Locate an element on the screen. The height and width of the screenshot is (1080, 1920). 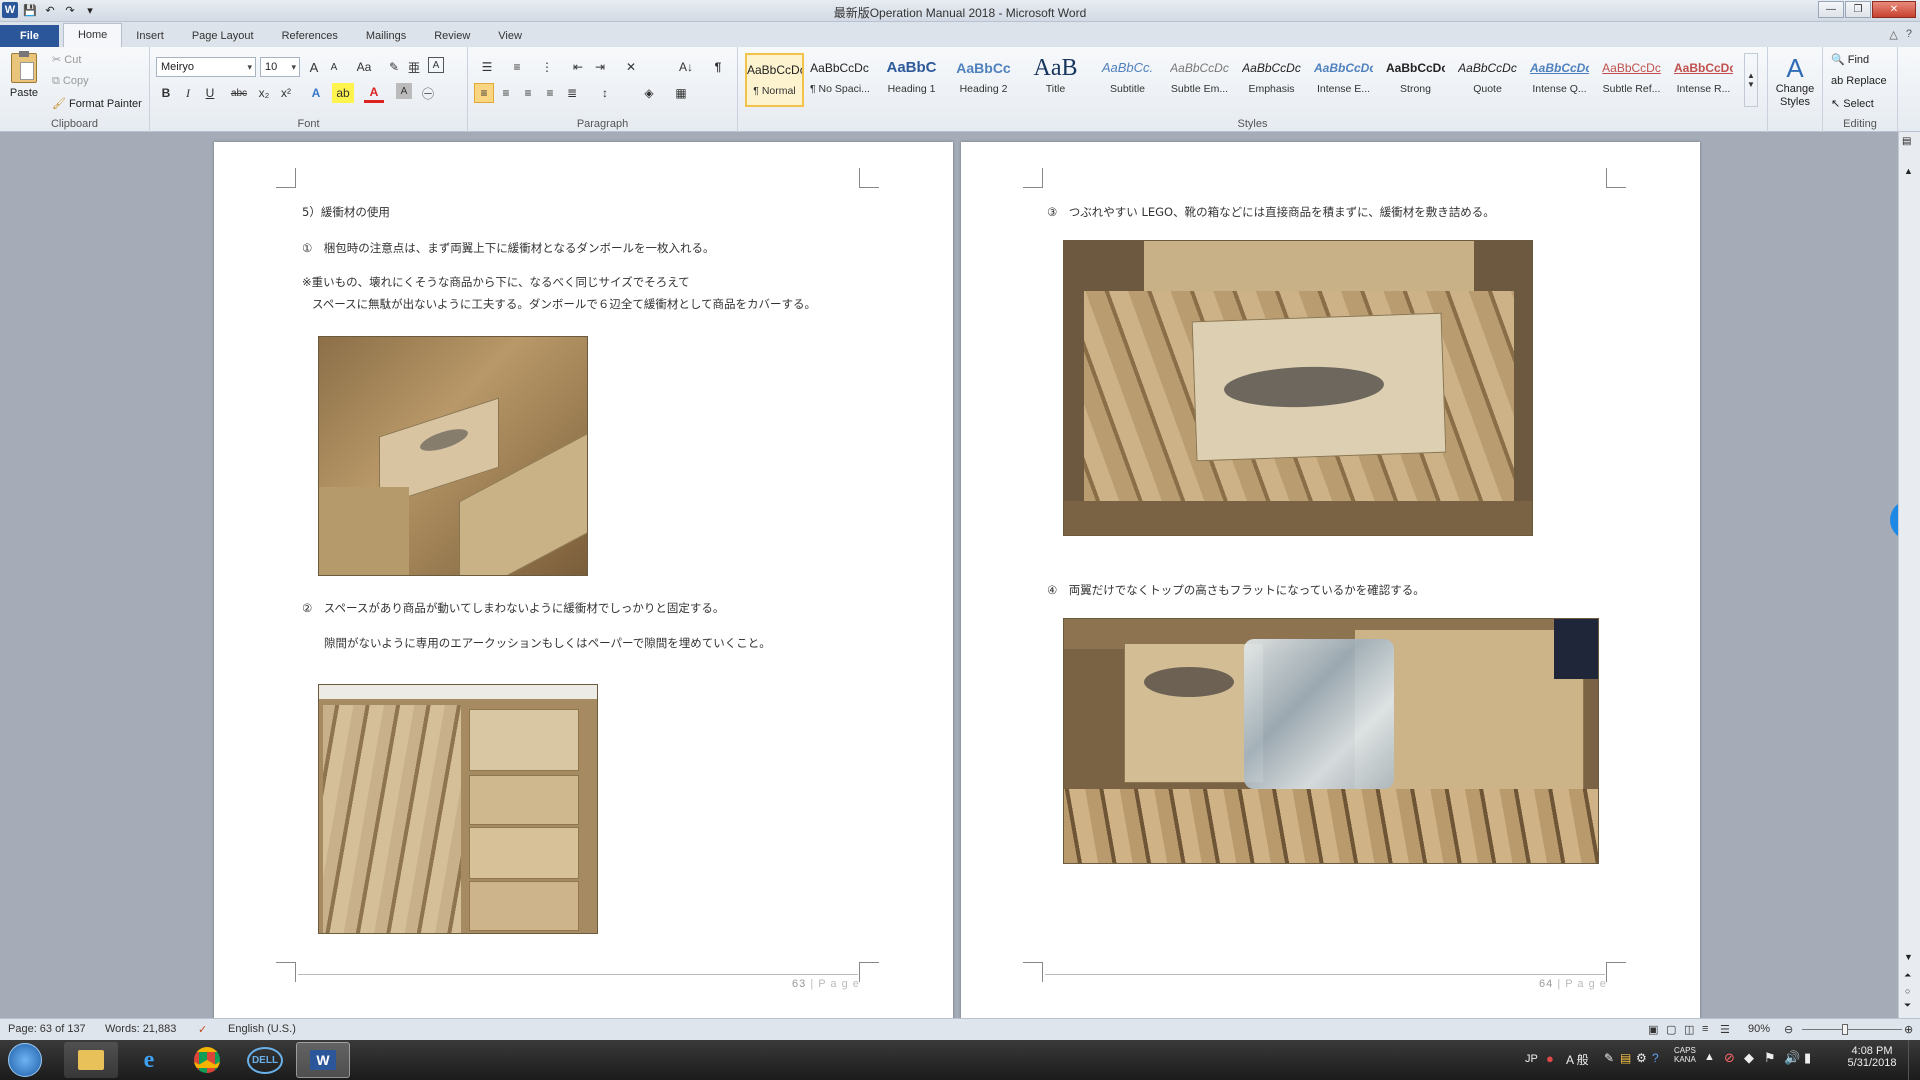
align-center-icon: ≡ is located at coordinates (506, 93).